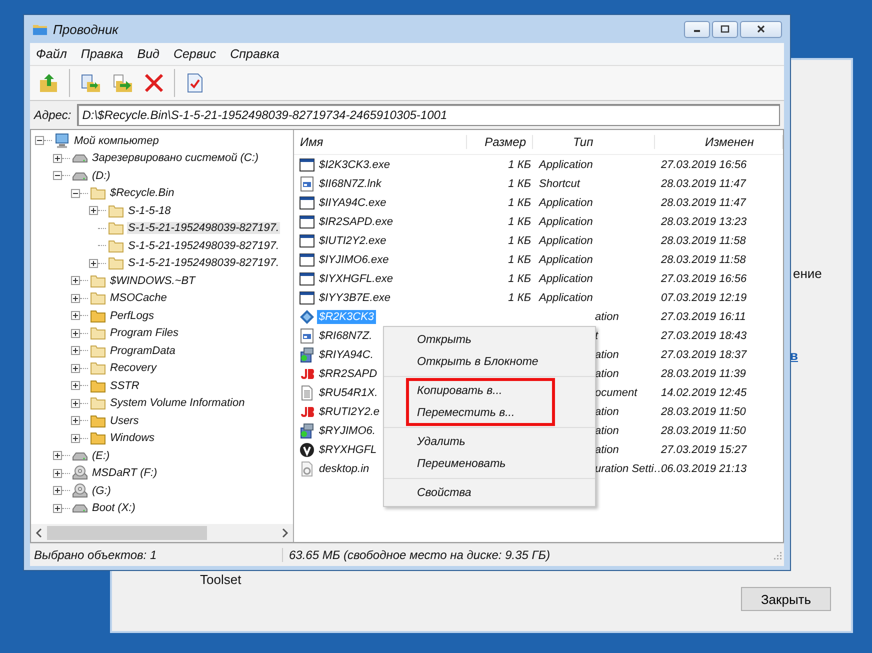  I want to click on tree-item: PerfLogs, so click(132, 316).